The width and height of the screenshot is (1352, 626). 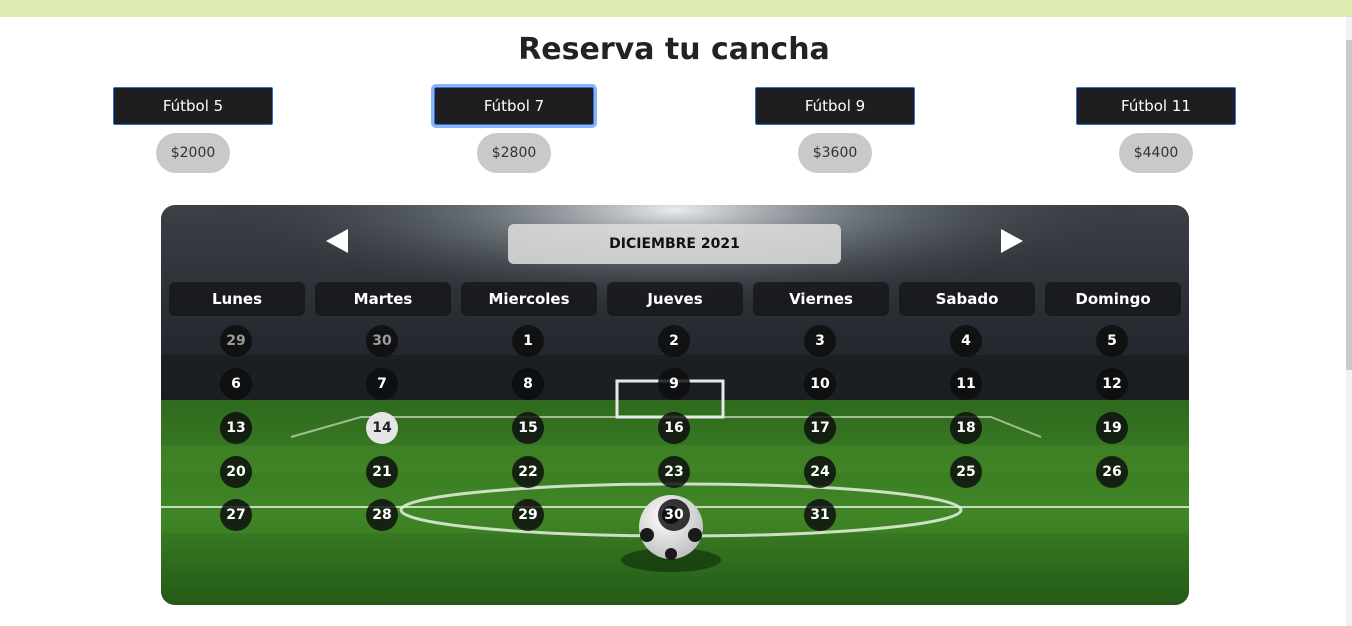 I want to click on calendar-day: 10, so click(x=820, y=384).